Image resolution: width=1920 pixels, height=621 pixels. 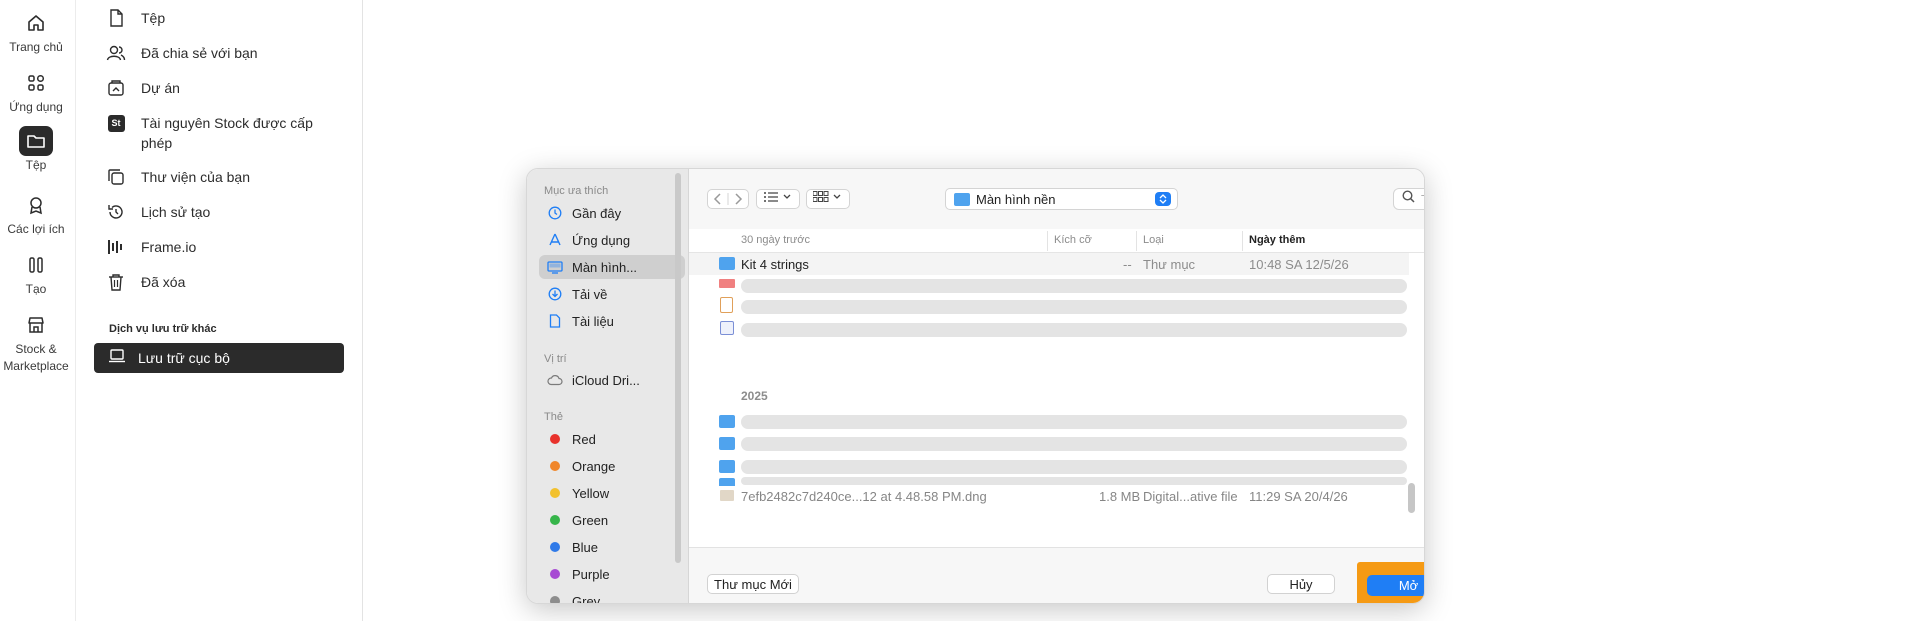 I want to click on list-vertical-scrollbar, so click(x=1411, y=498).